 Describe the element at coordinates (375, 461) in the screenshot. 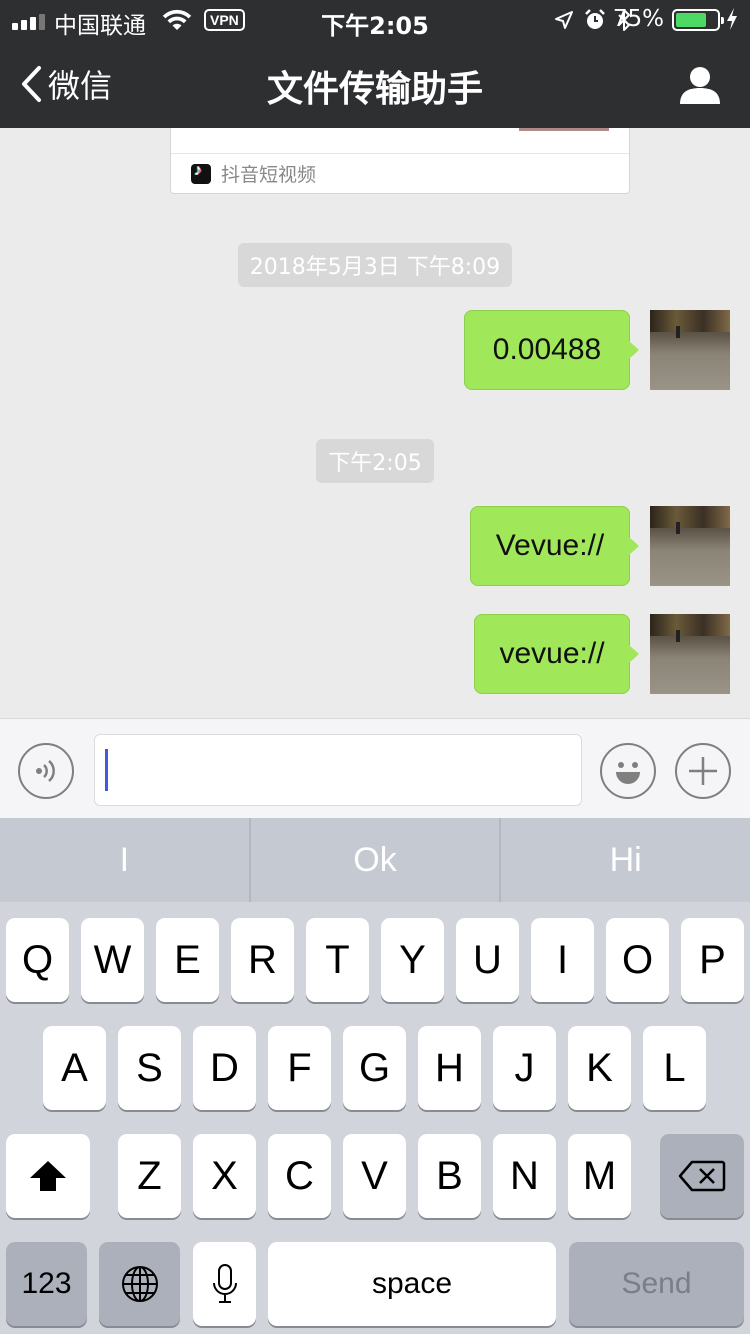

I see `timestamp: 下午2:05` at that location.